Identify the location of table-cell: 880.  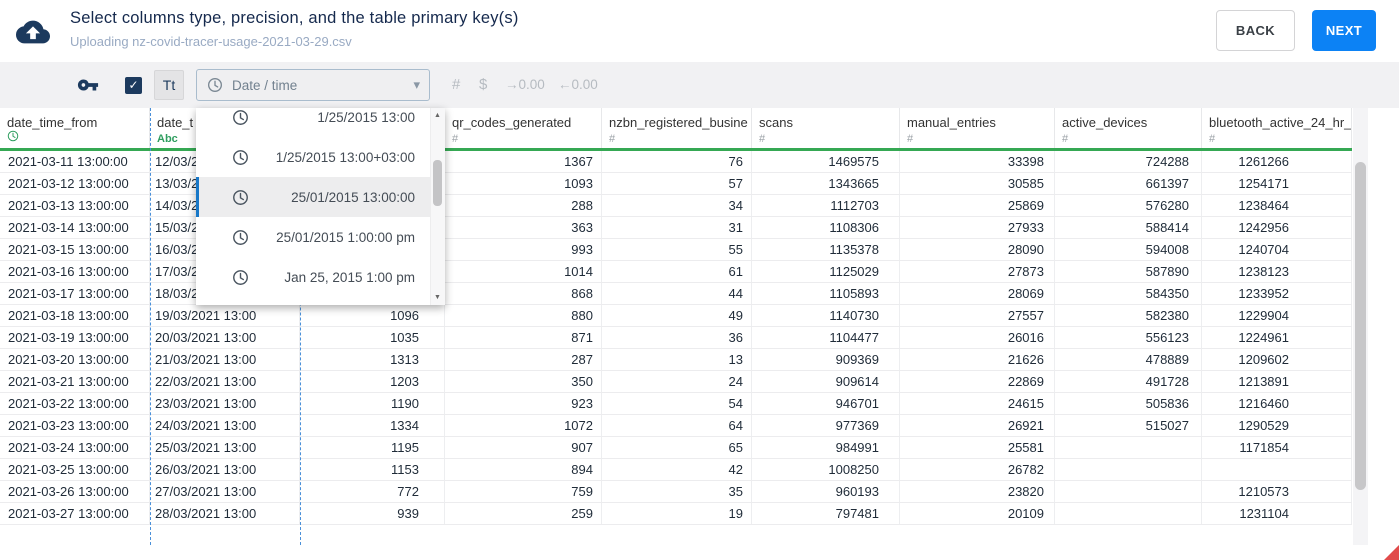
(523, 315).